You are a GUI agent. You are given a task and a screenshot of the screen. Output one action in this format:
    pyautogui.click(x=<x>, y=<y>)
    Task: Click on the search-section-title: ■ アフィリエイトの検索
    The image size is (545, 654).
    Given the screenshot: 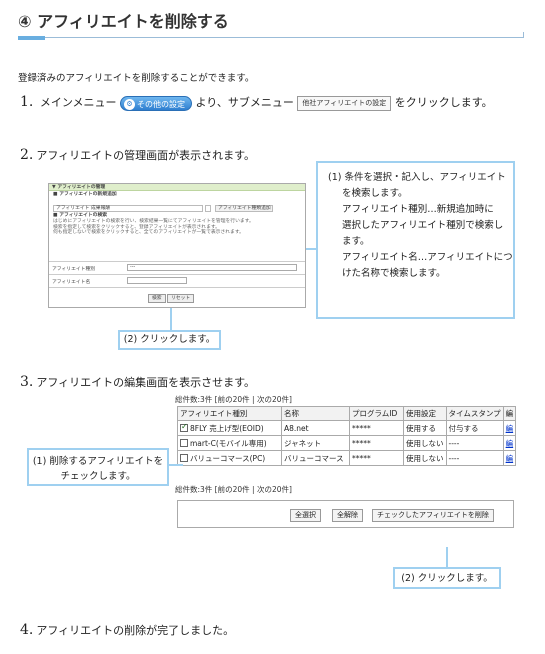 What is the action you would take?
    pyautogui.click(x=80, y=215)
    